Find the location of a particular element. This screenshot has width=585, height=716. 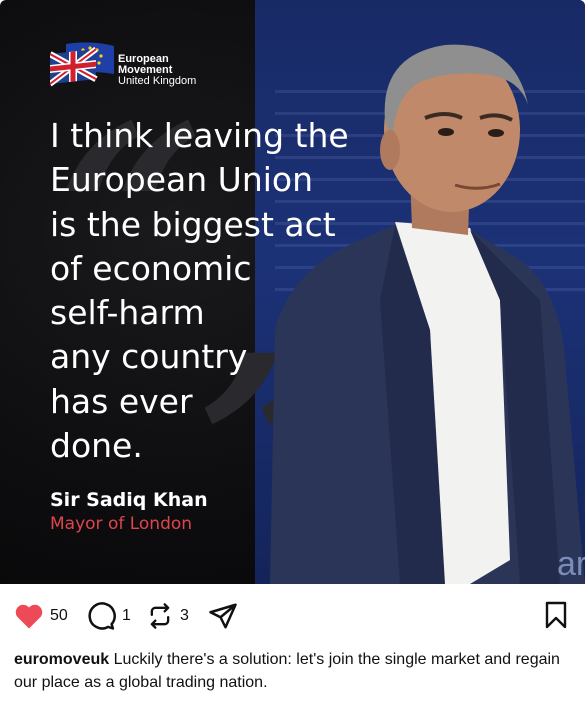

european-movement-logo: European Movement United Kingdom is located at coordinates (123, 65).